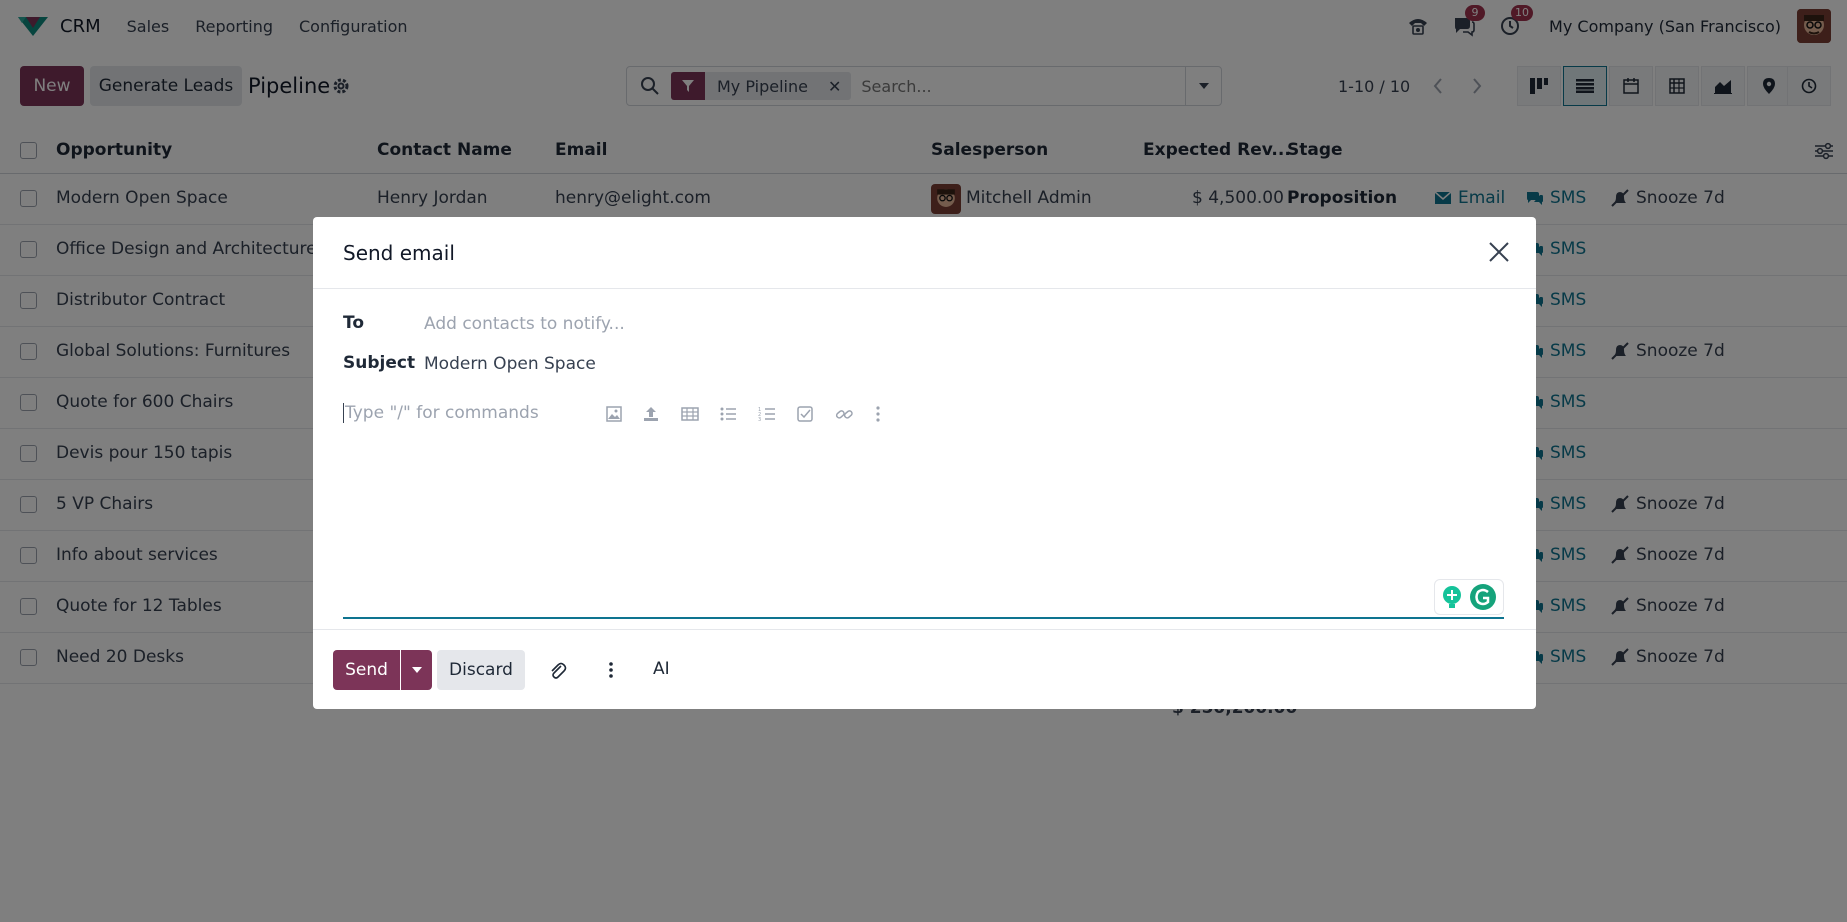 This screenshot has width=1847, height=922. I want to click on dialog-header: Send email, so click(924, 253).